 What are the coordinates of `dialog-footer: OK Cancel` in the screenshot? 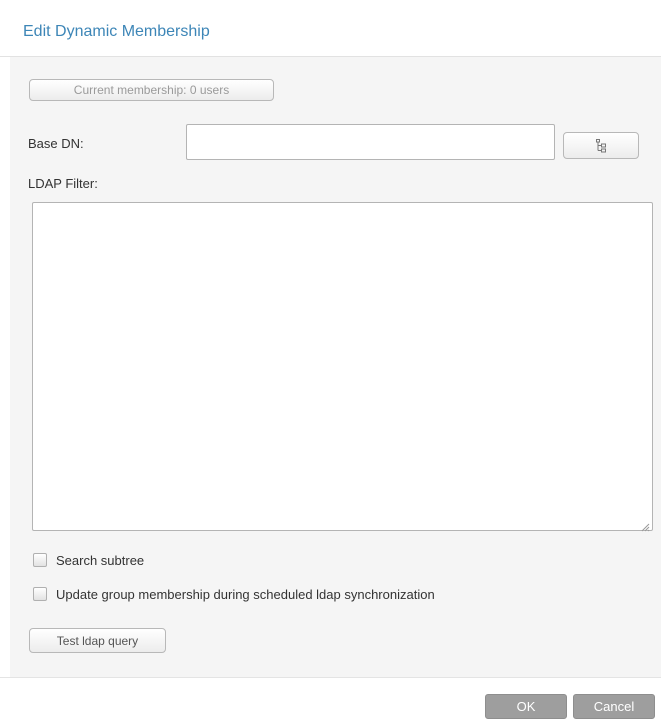 It's located at (330, 700).